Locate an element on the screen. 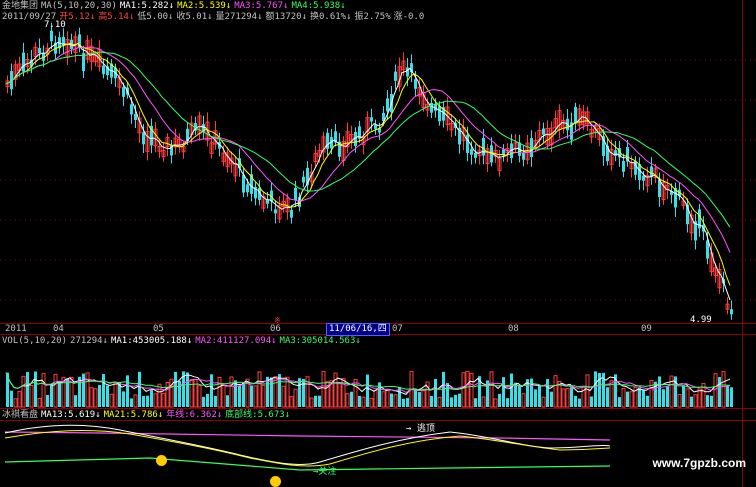  time-axis-label: 07 is located at coordinates (397, 329).